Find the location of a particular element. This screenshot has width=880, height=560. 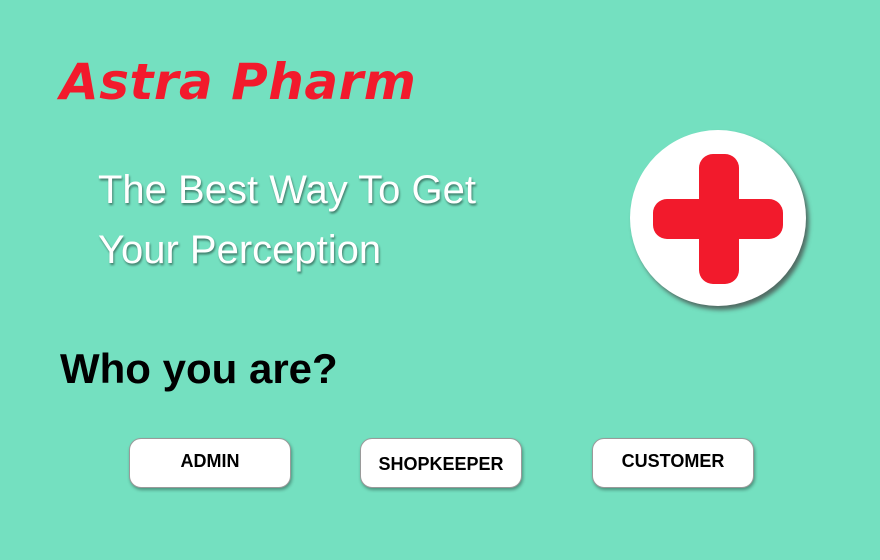

role-question: Who you are? is located at coordinates (199, 368).